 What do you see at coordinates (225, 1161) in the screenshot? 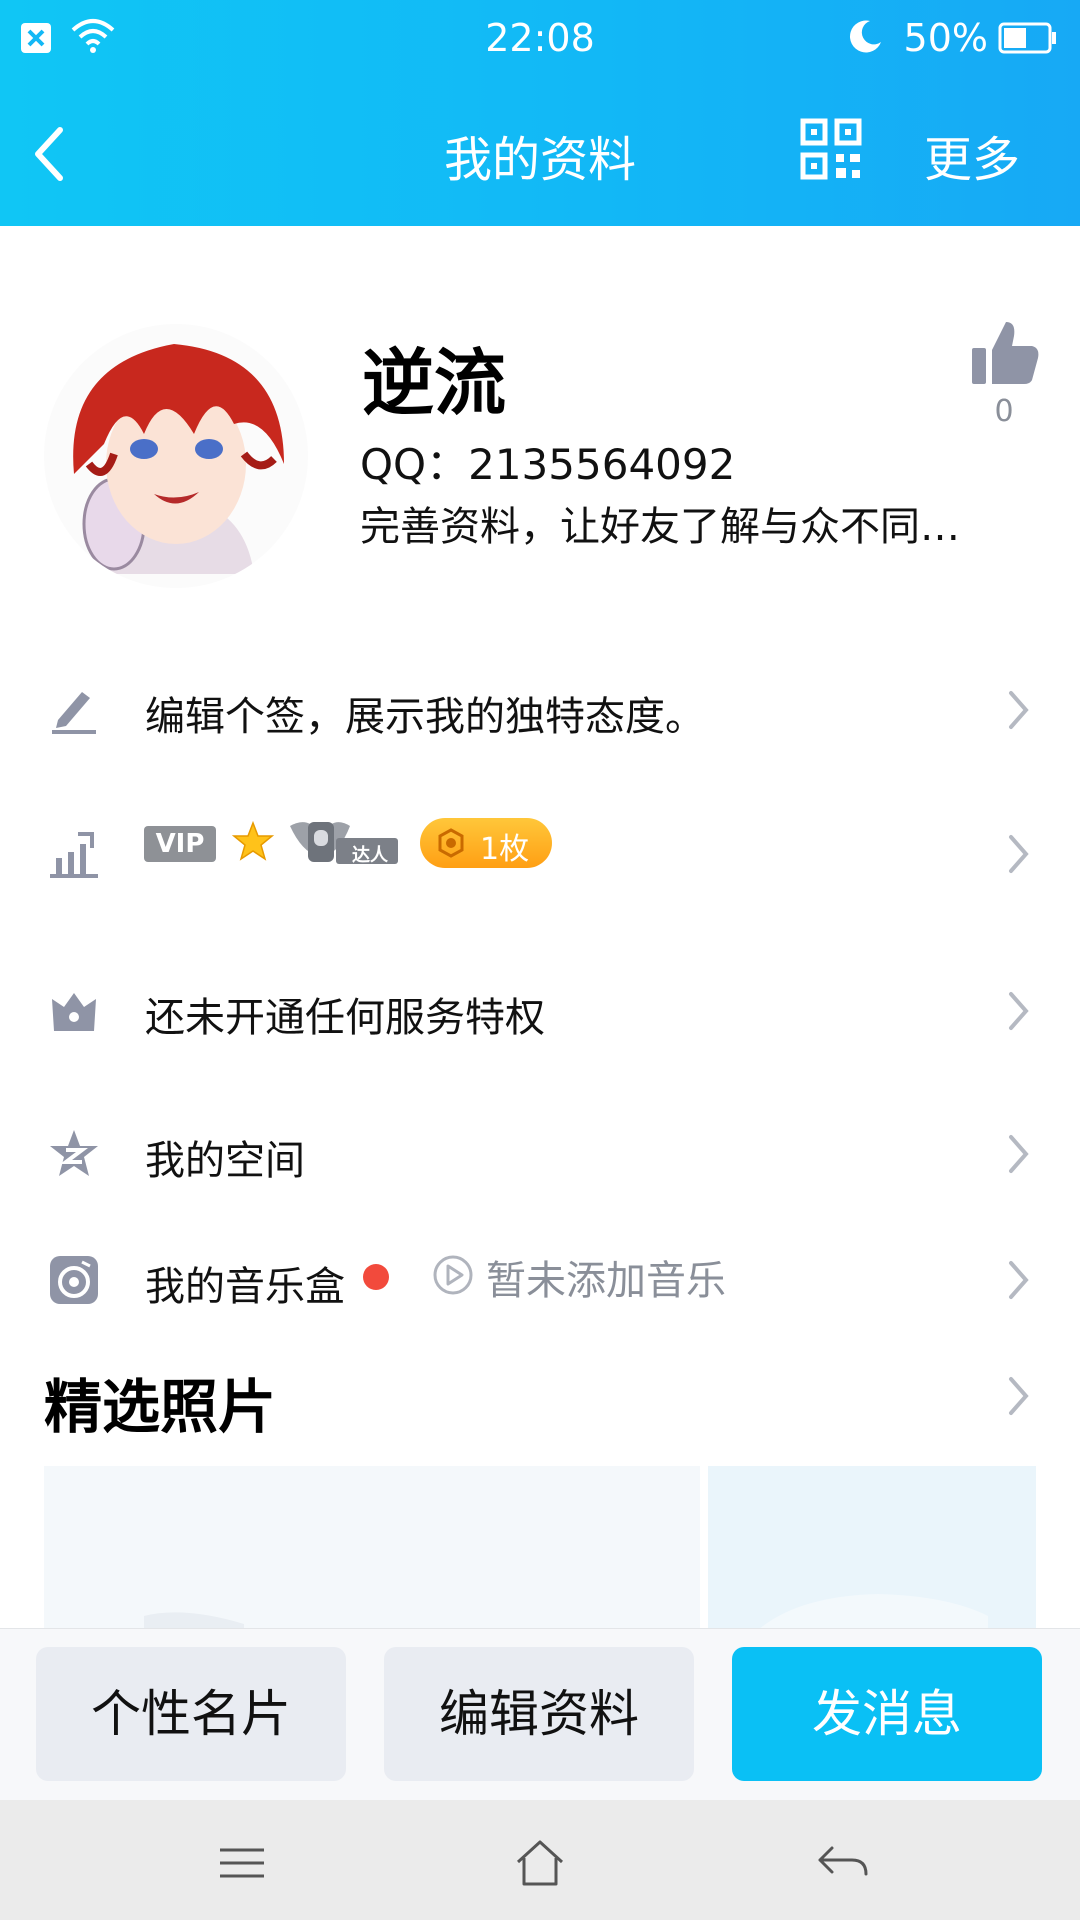
I see `space-text: 我的空间` at bounding box center [225, 1161].